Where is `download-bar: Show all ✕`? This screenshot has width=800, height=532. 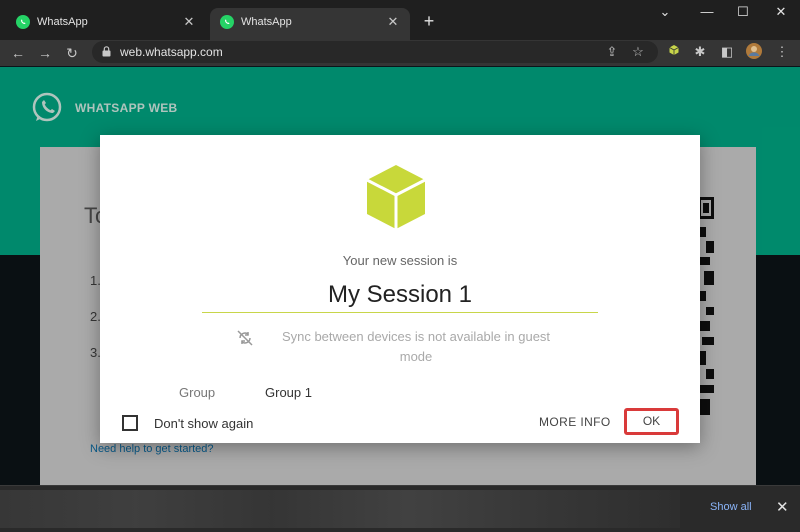
download-bar: Show all ✕ is located at coordinates (400, 508).